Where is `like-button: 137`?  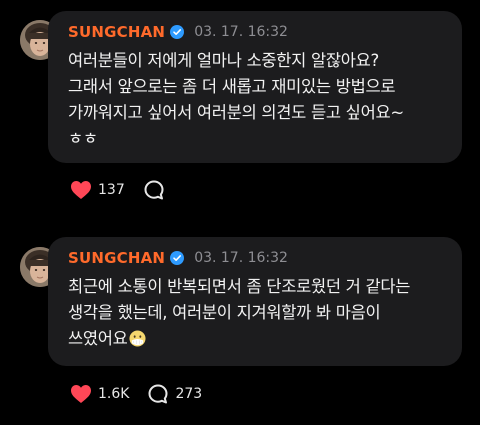 like-button: 137 is located at coordinates (97, 190).